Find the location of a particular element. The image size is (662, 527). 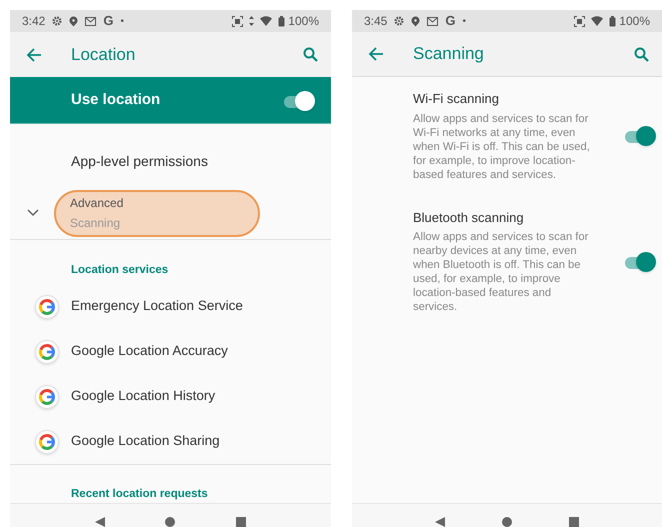

setting-title: Bluetooth scanning is located at coordinates (469, 217).